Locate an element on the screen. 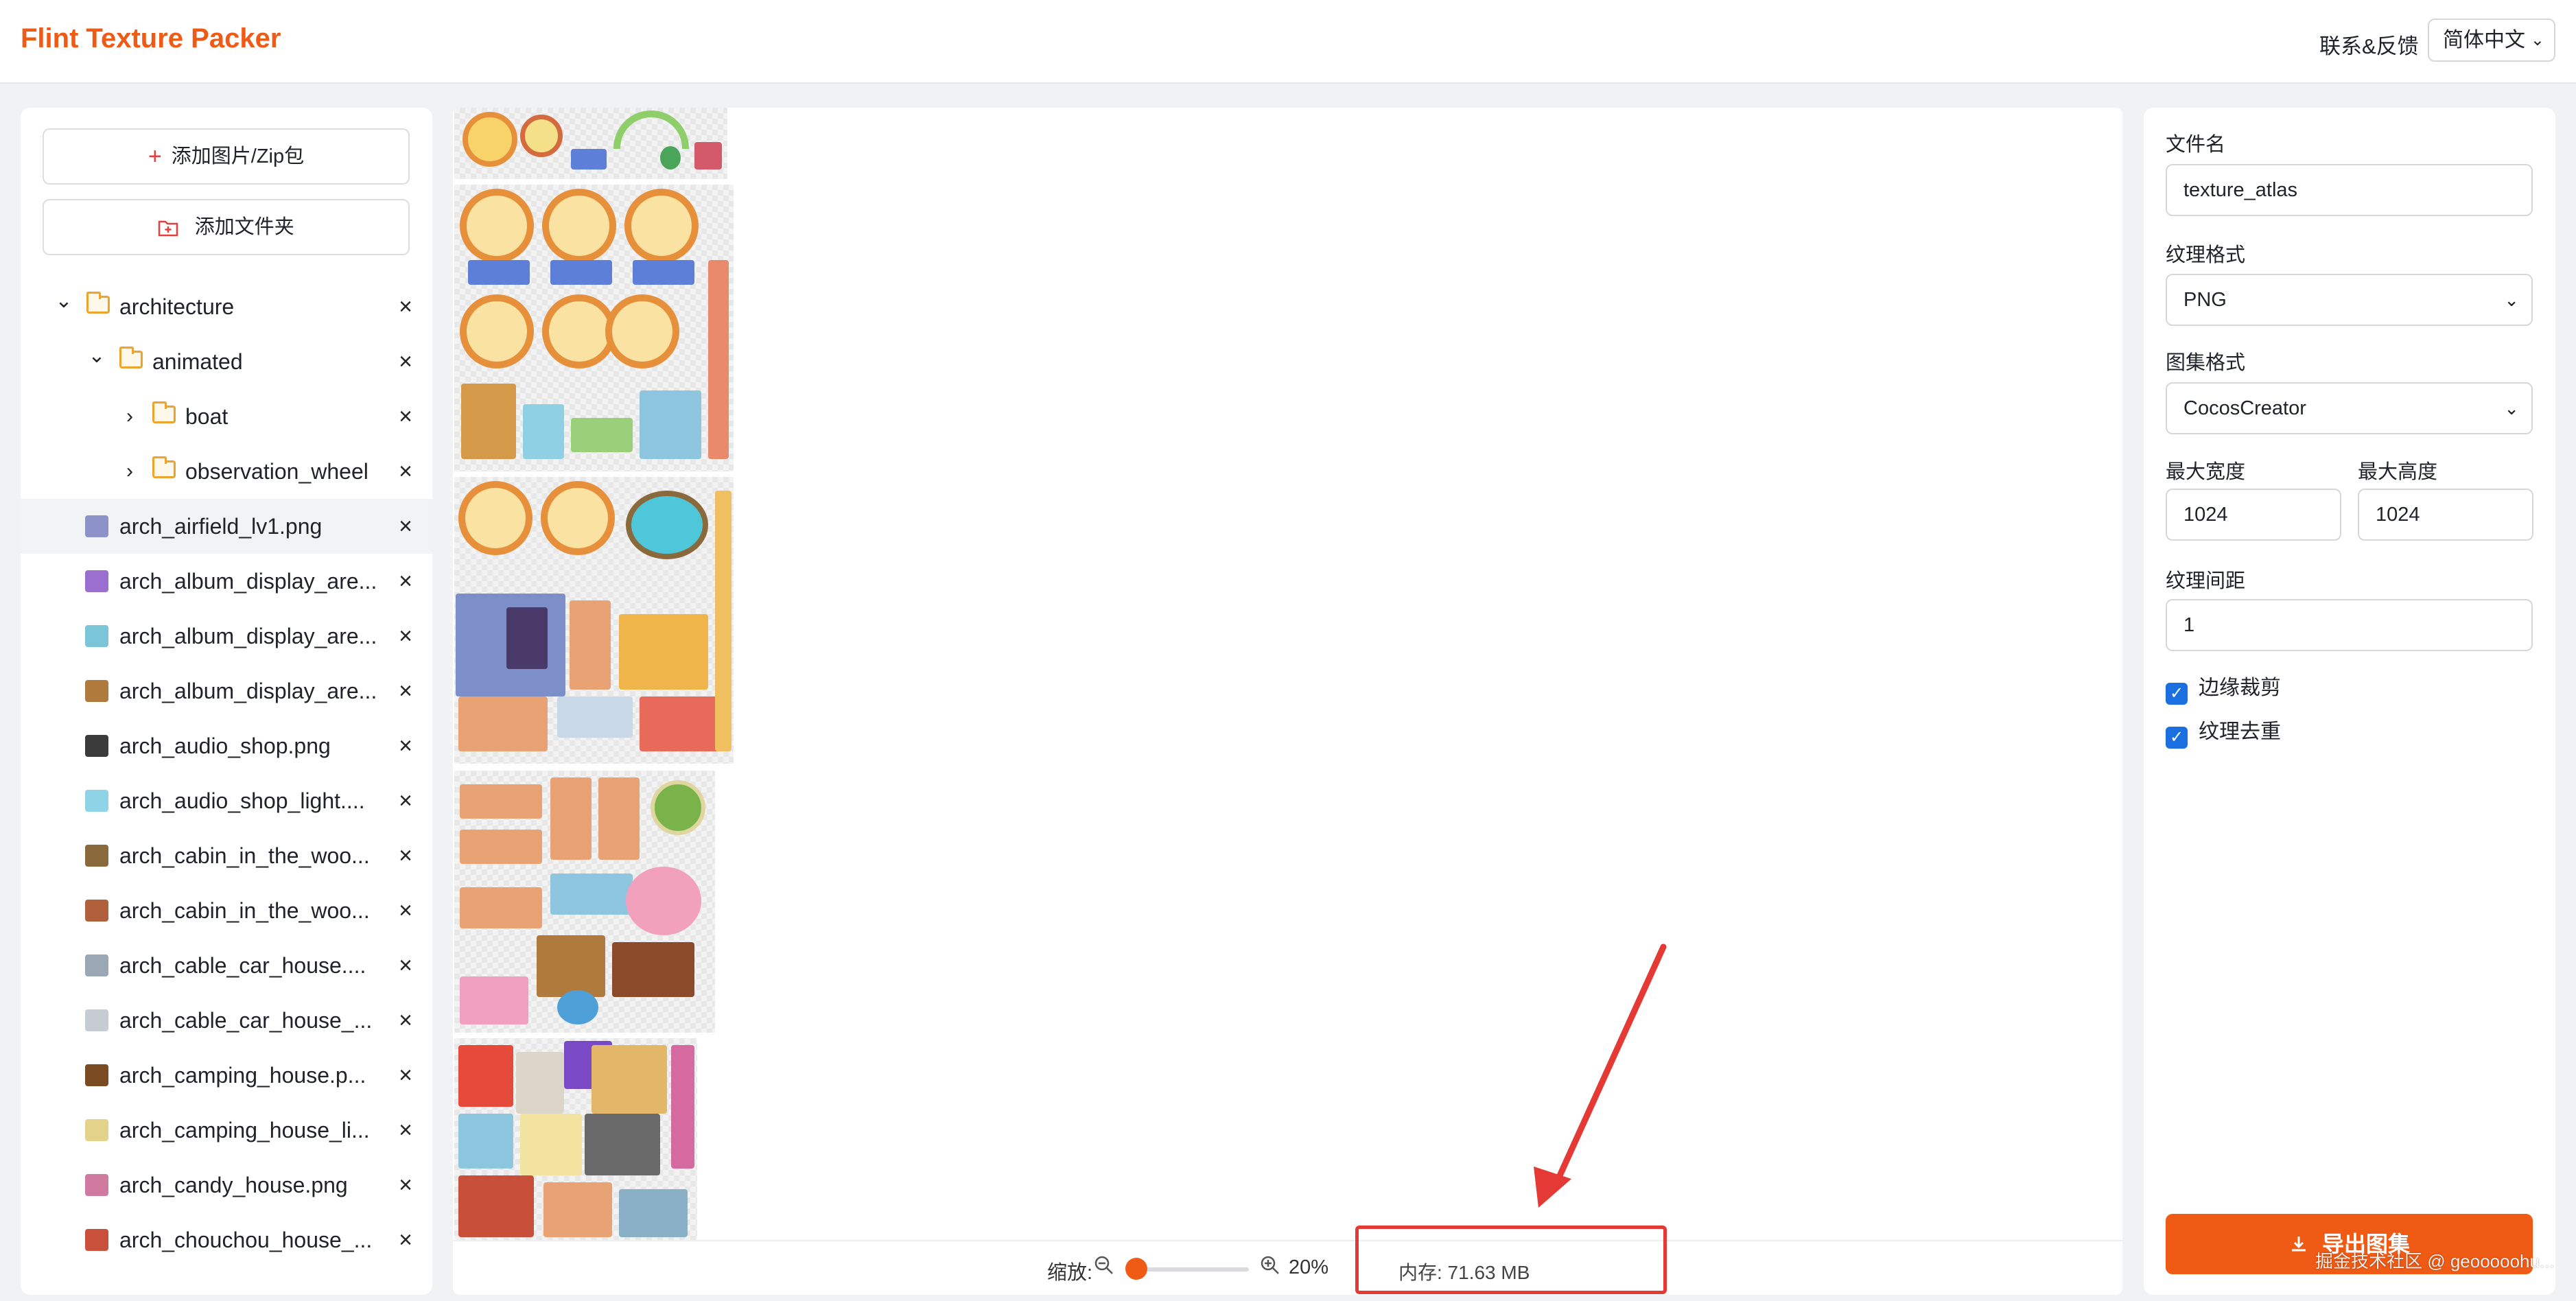  trim-option: ✓ 边缘裁剪 is located at coordinates (2223, 690).